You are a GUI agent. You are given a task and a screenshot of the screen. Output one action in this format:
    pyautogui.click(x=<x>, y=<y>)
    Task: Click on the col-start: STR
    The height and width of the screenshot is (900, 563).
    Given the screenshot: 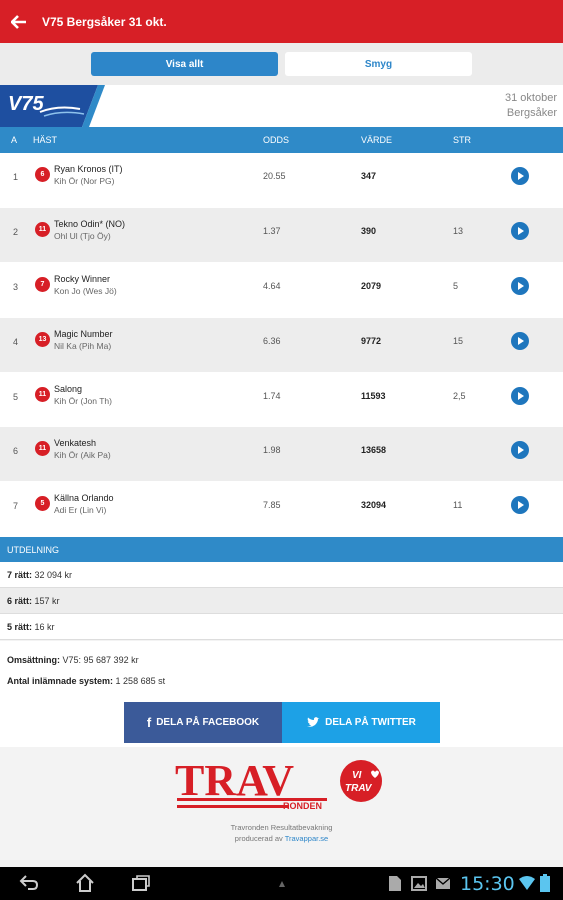 What is the action you would take?
    pyautogui.click(x=462, y=140)
    